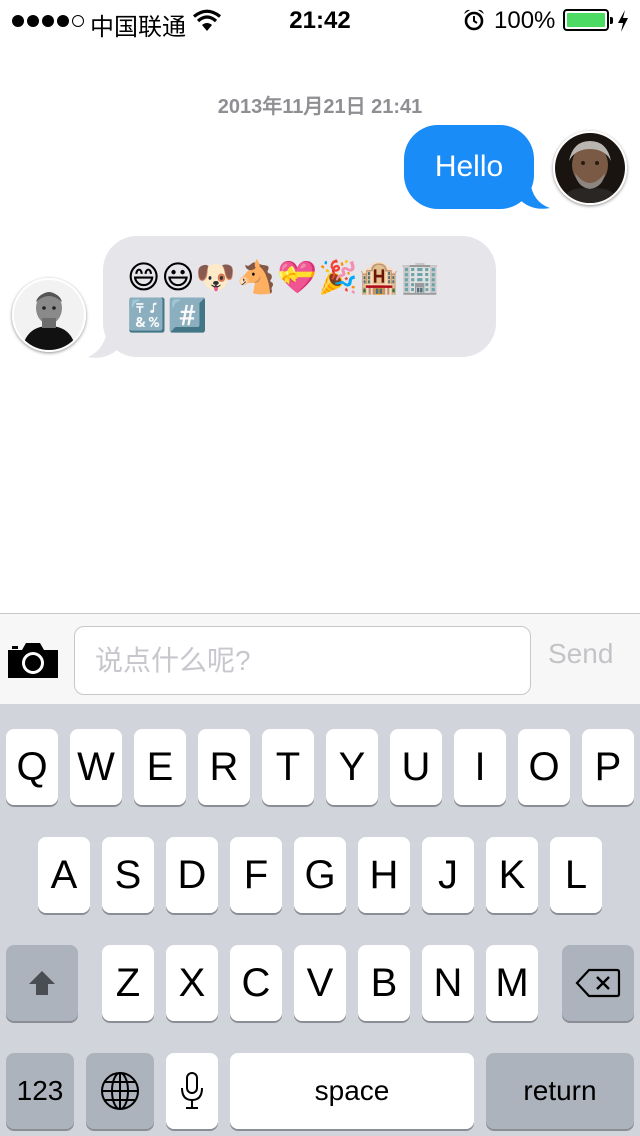  I want to click on message-input: 说点什么呢?, so click(302, 660).